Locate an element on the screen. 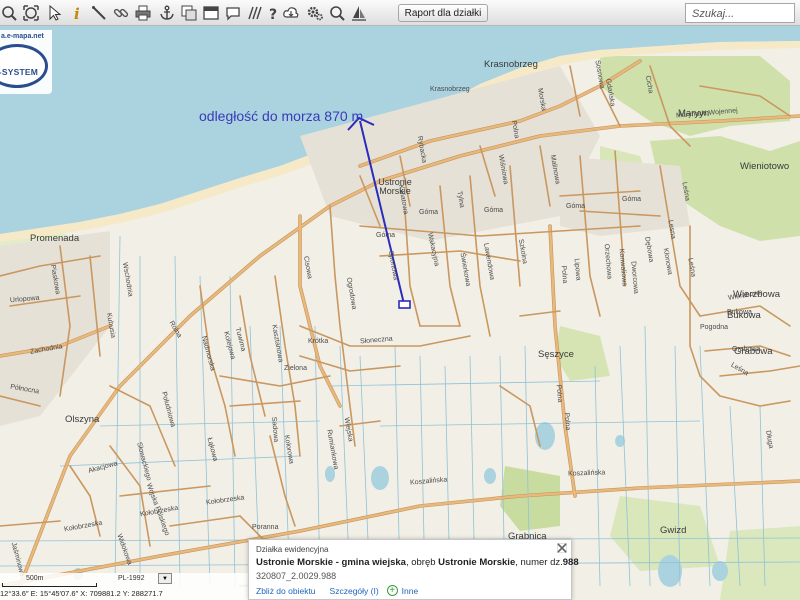 This screenshot has height=600, width=800. svg-text: i is located at coordinates (77, 13).